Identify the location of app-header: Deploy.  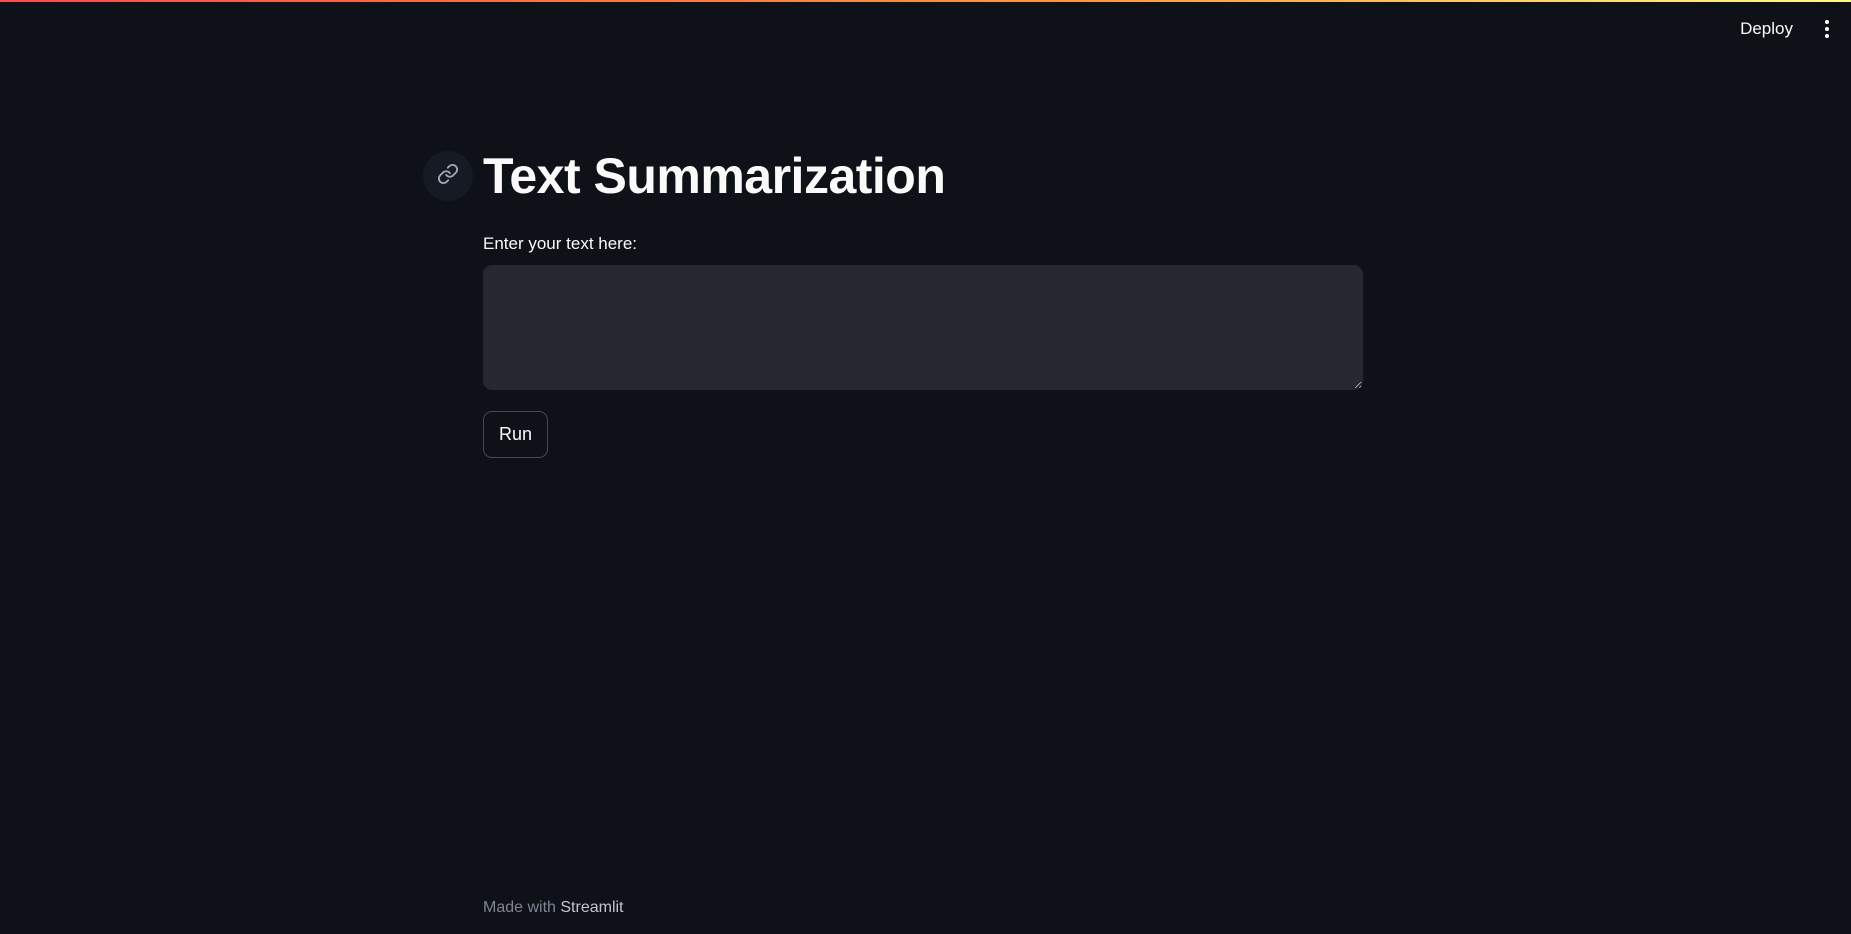
(925, 30).